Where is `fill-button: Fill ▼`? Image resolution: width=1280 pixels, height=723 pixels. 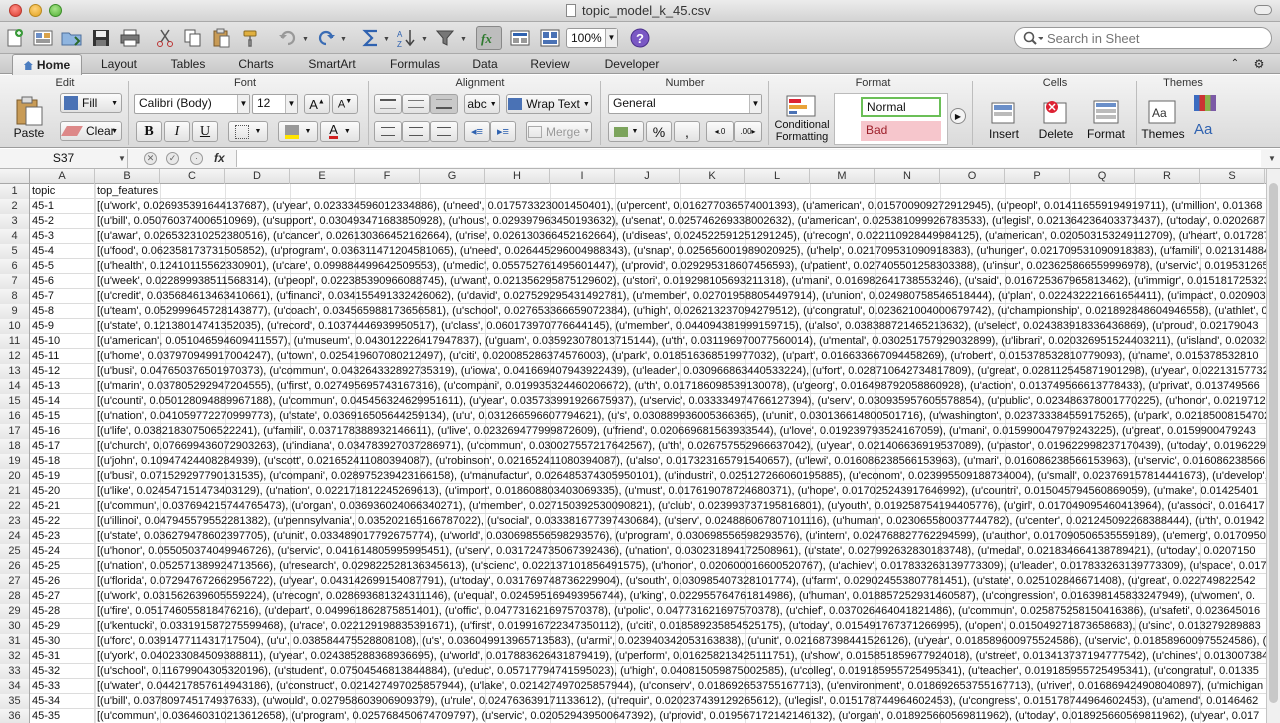 fill-button: Fill ▼ is located at coordinates (91, 103).